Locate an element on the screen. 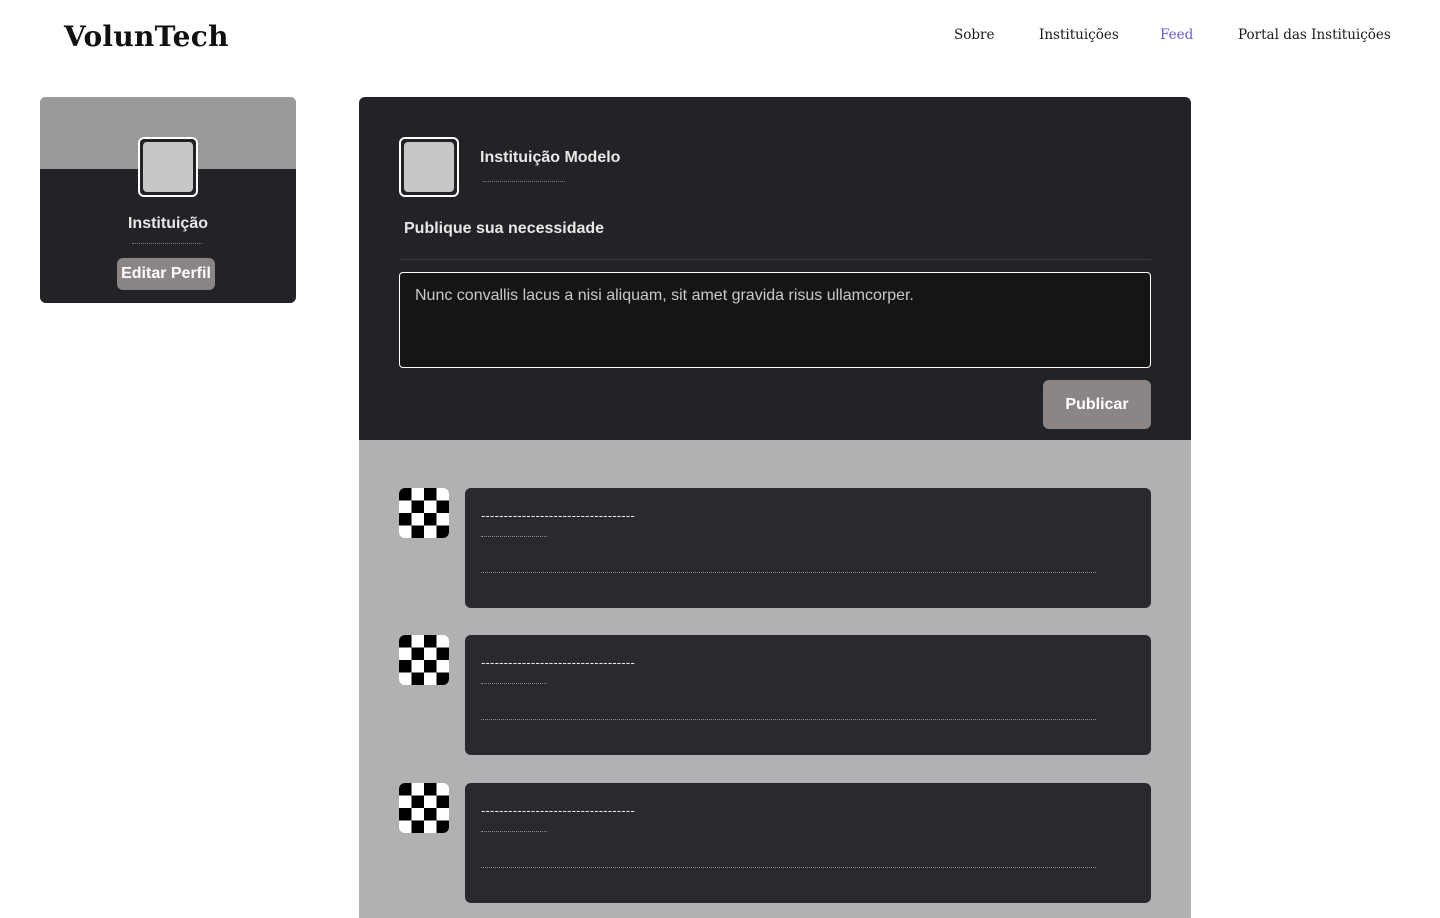 Image resolution: width=1440 pixels, height=918 pixels. composer-heading: Publique sua necessidade is located at coordinates (504, 228).